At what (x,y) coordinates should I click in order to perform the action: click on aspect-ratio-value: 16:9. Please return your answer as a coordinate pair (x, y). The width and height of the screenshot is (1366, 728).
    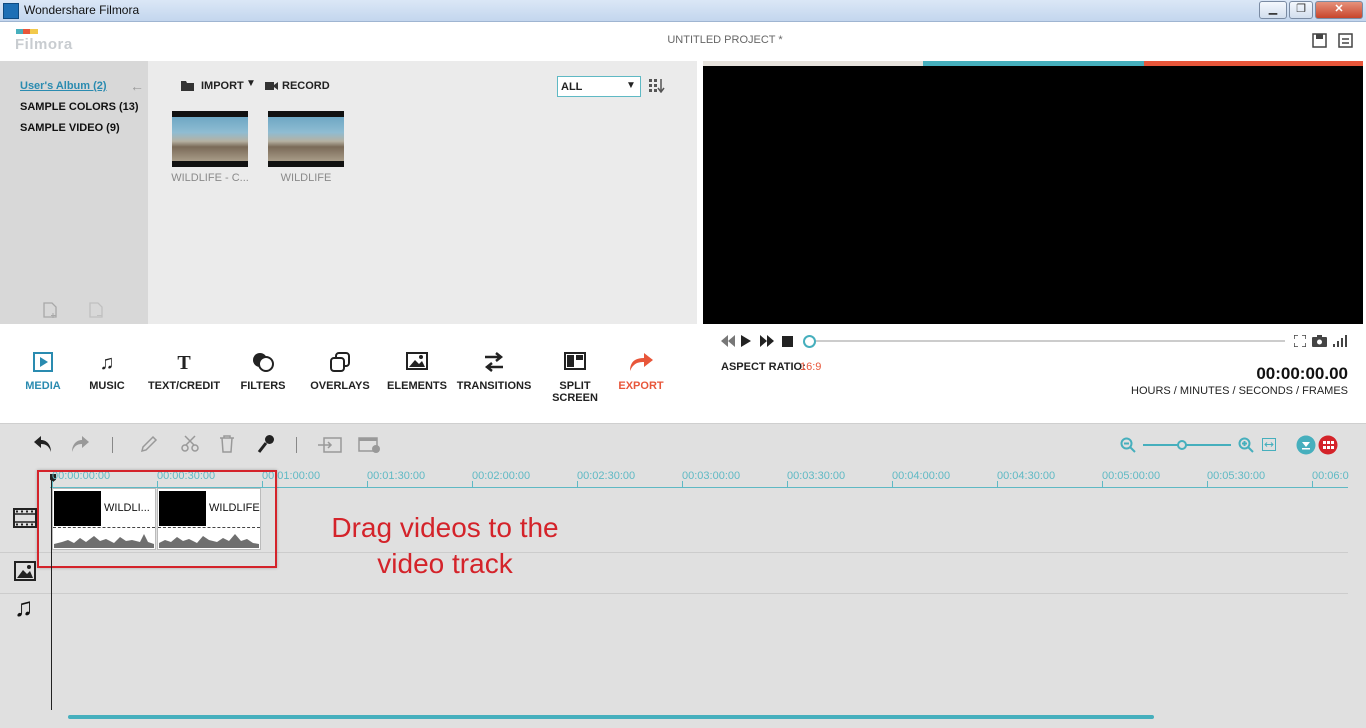
    Looking at the image, I should click on (810, 367).